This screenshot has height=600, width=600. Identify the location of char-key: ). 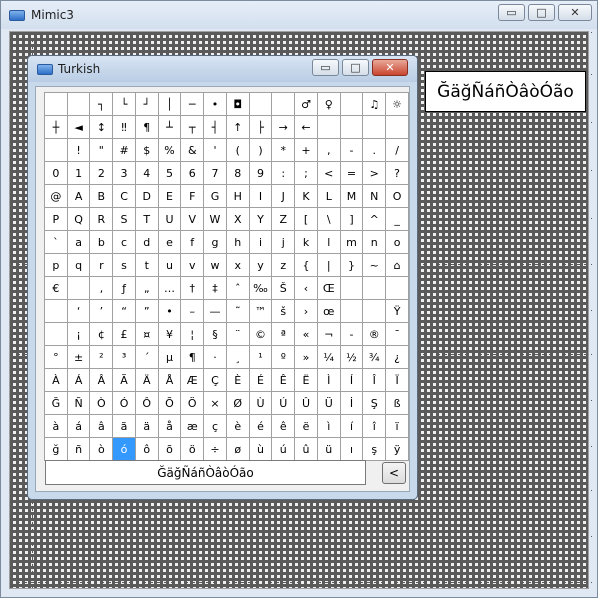
(260, 150).